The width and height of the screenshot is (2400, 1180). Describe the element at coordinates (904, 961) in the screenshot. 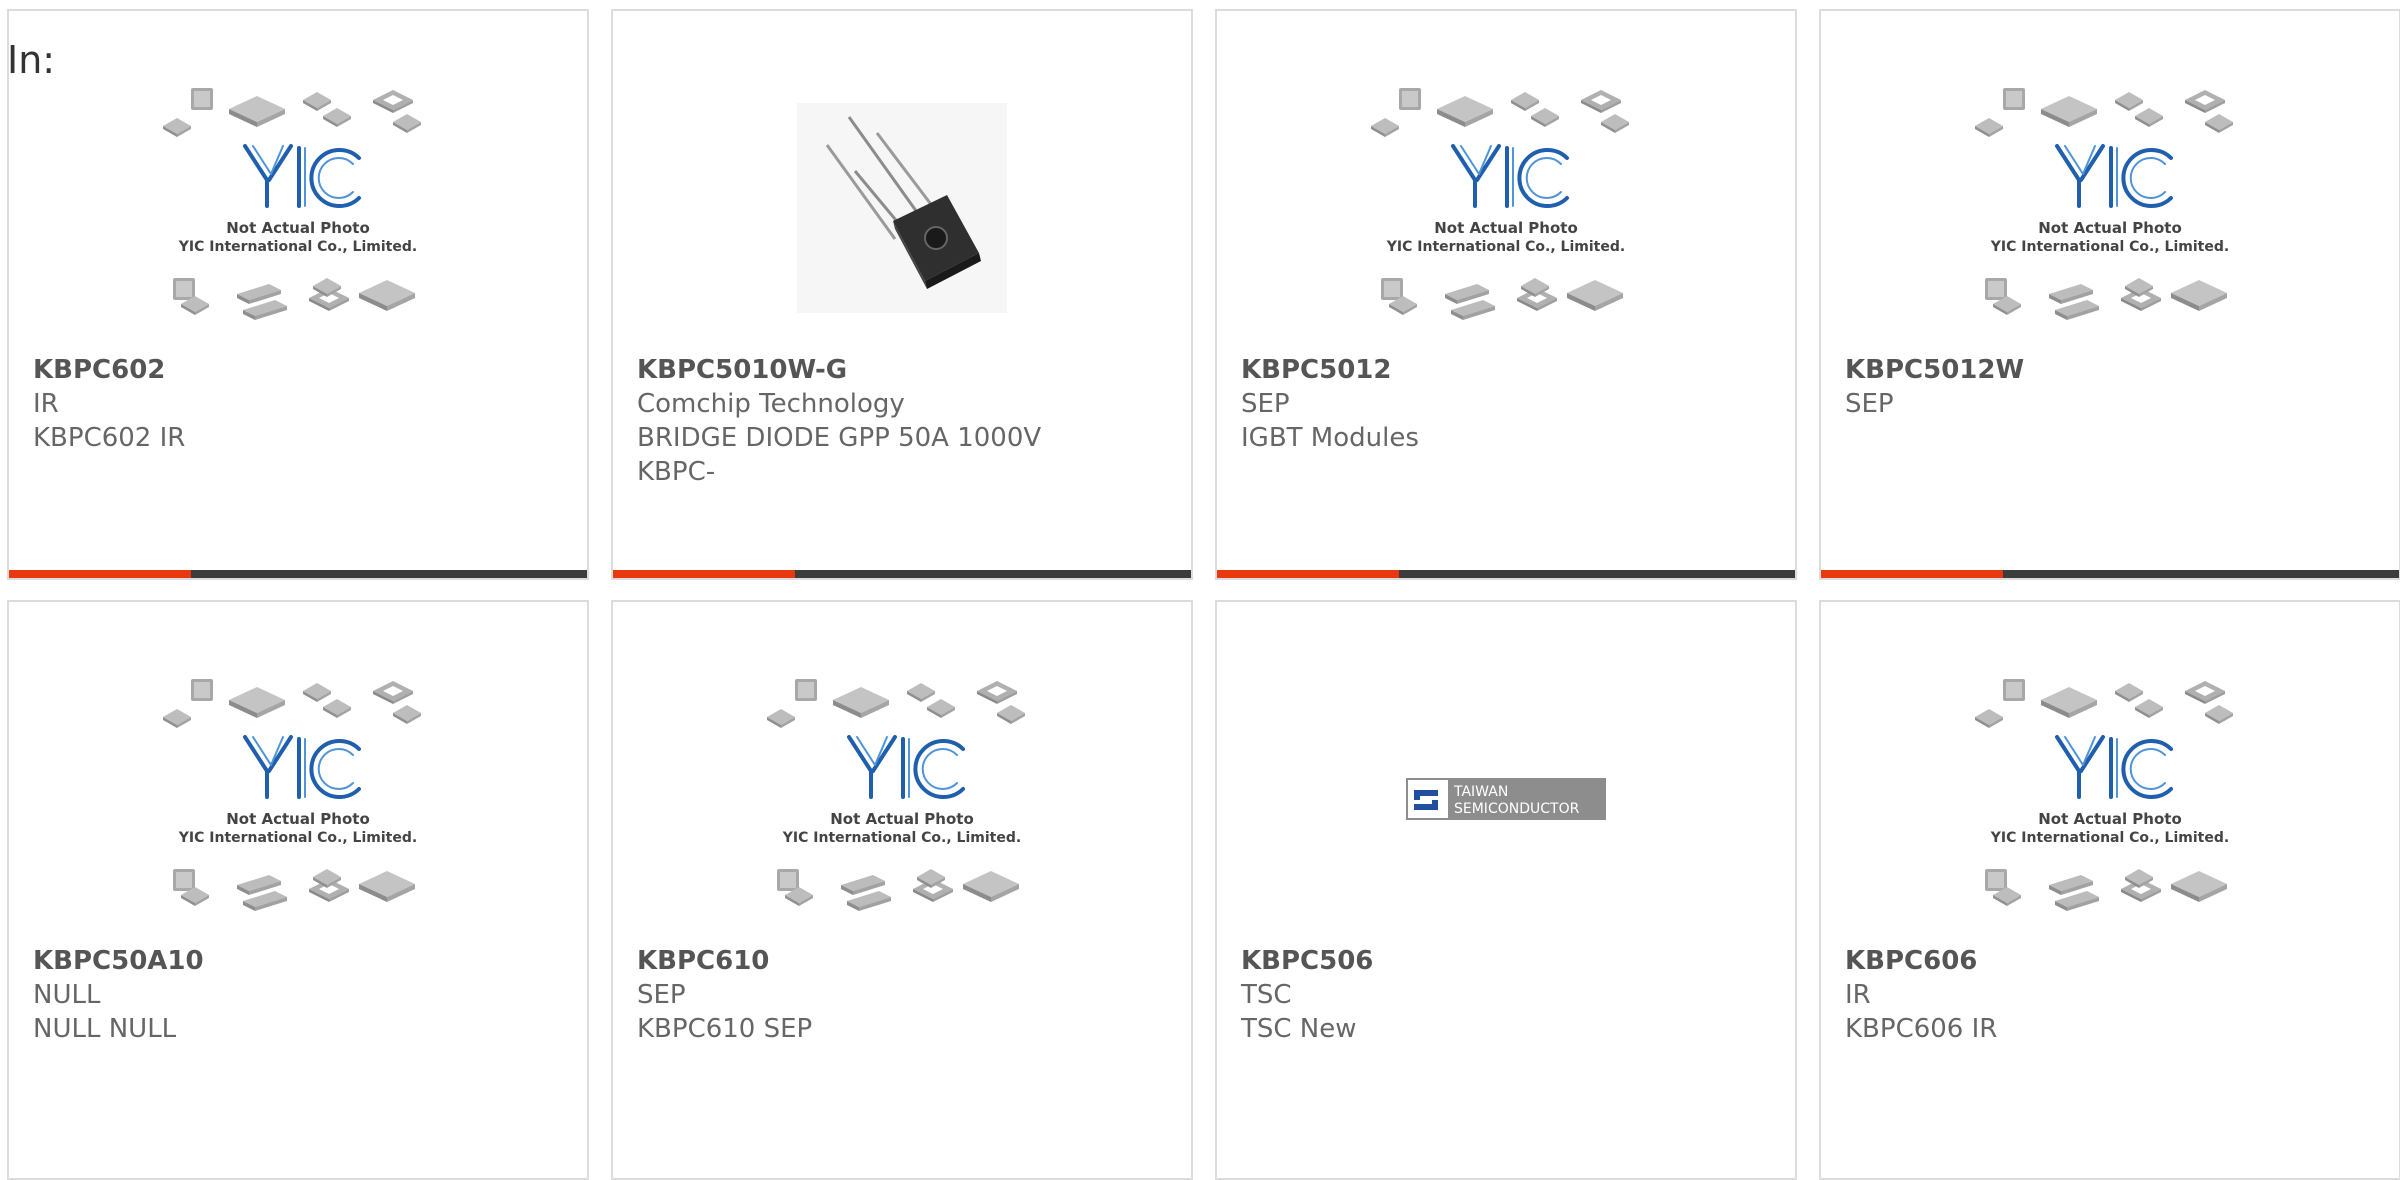

I see `part-number-link: KBPC610` at that location.